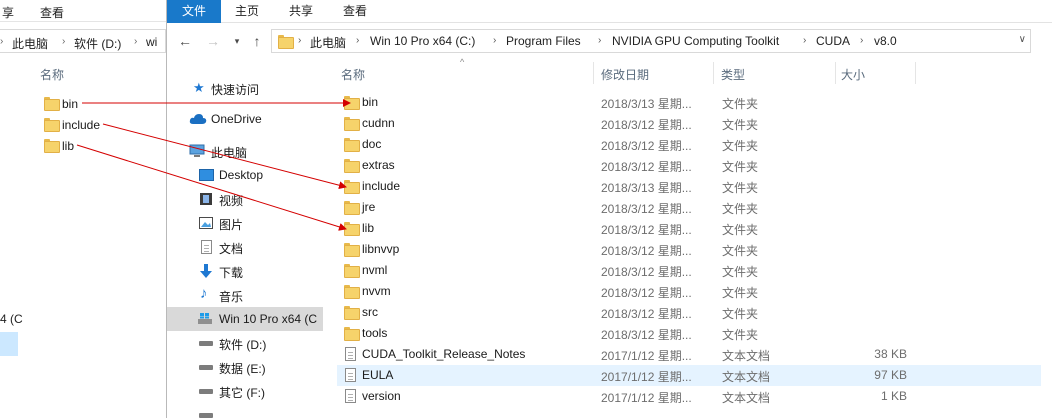 This screenshot has height=418, width=1052. What do you see at coordinates (245, 295) in the screenshot?
I see `nav-item-music: ♪ 音乐` at bounding box center [245, 295].